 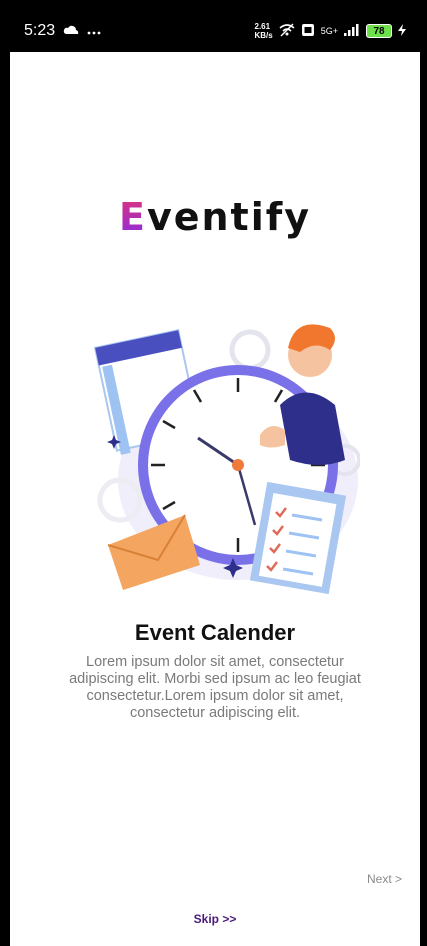 I want to click on vo-lte-icon, so click(x=308, y=31).